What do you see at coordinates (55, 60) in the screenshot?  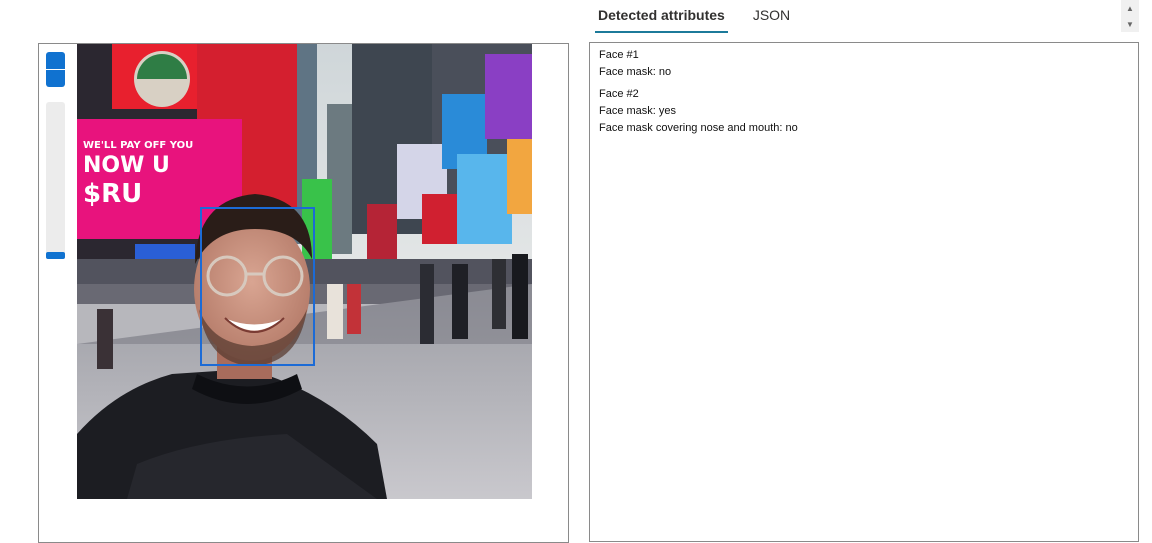 I see `zoom-in-button` at bounding box center [55, 60].